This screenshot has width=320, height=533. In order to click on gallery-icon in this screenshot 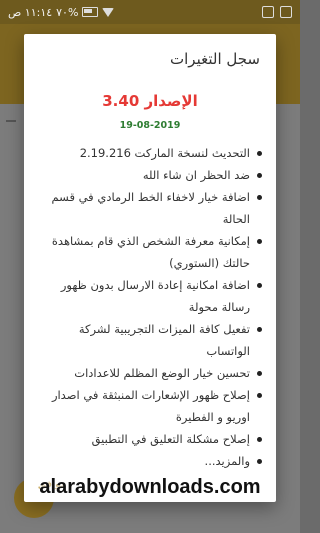, I will do `click(268, 12)`.